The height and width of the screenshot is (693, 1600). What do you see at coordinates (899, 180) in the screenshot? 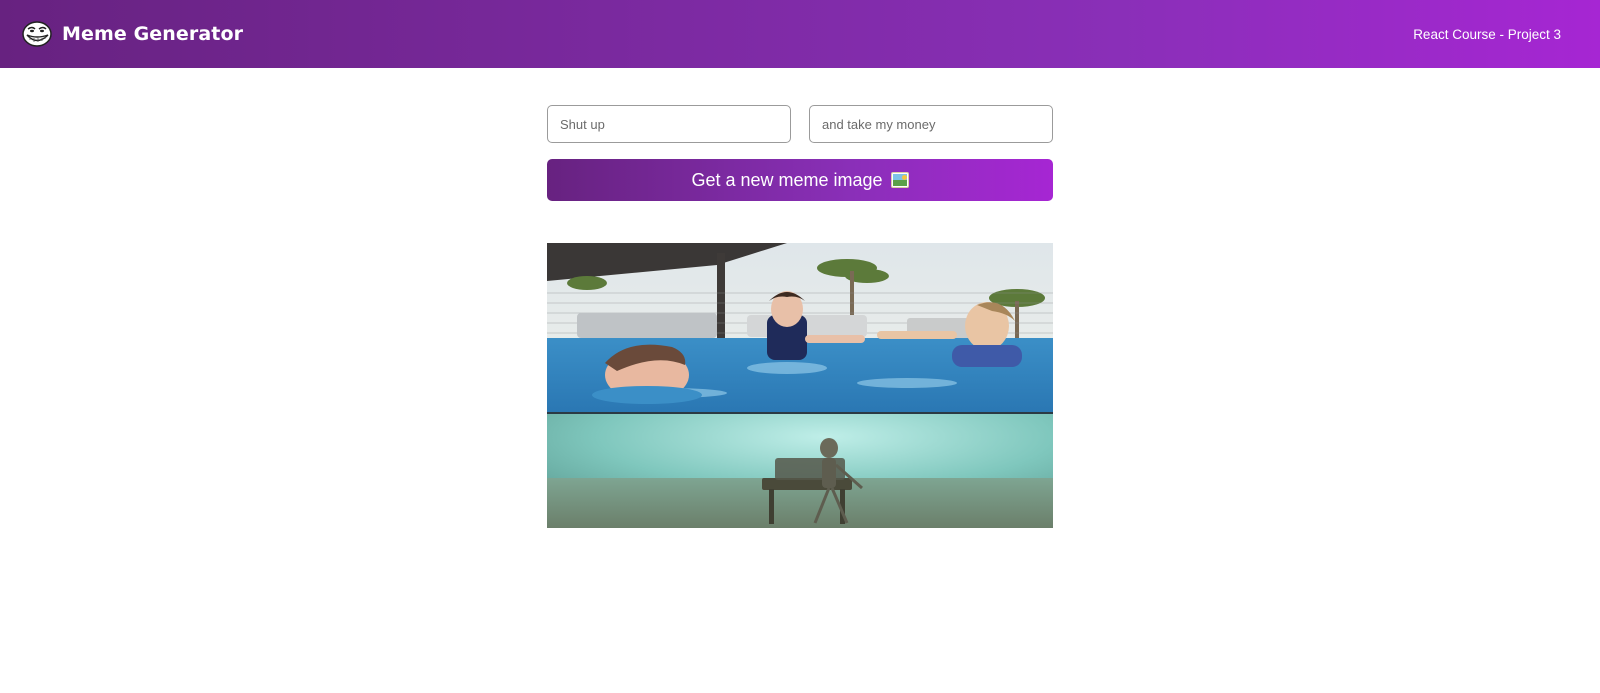
I see `framed-picture-icon` at bounding box center [899, 180].